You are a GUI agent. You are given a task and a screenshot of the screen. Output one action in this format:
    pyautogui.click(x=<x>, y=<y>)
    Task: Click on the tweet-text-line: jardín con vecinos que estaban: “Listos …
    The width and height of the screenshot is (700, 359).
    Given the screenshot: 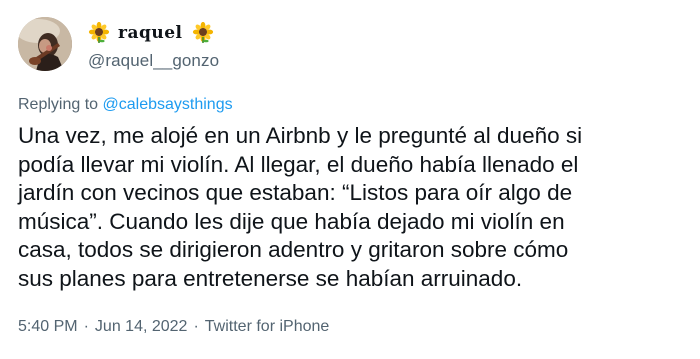 What is the action you would take?
    pyautogui.click(x=295, y=193)
    